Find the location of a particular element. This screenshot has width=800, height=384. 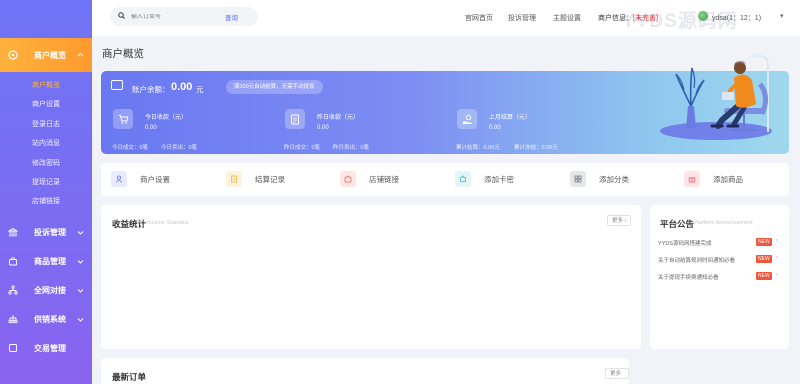

today-deals: 今日成交：0笔 is located at coordinates (130, 148).